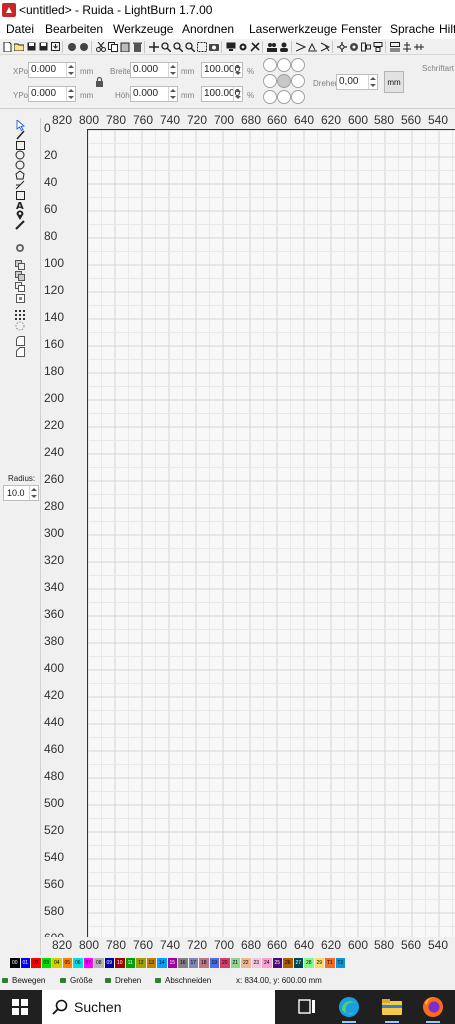  What do you see at coordinates (20, 29) in the screenshot?
I see `menu-file: Datei` at bounding box center [20, 29].